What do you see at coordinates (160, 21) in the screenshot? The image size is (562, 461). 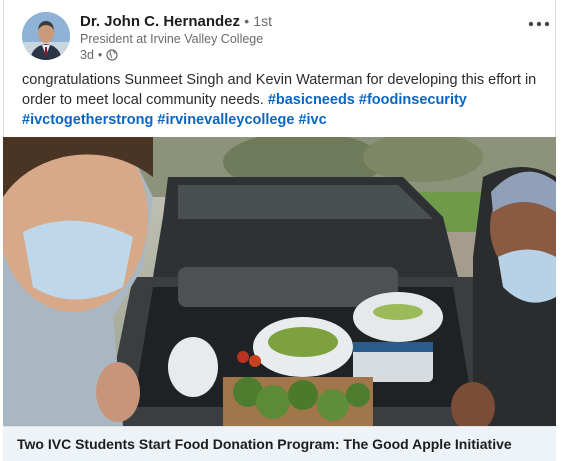 I see `author-name: Dr. John C. Hernandez` at bounding box center [160, 21].